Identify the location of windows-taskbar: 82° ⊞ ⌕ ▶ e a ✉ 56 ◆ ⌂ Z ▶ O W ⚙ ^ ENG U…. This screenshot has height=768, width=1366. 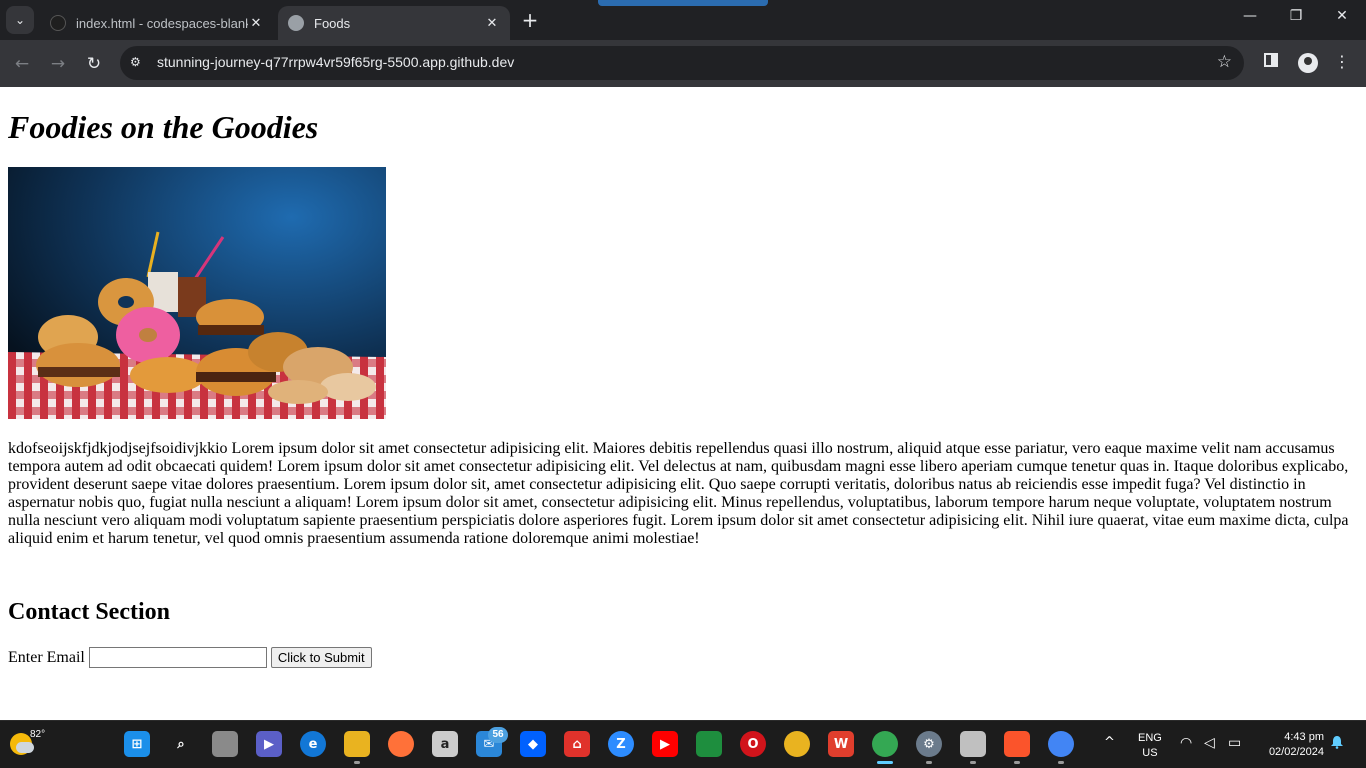
(683, 744).